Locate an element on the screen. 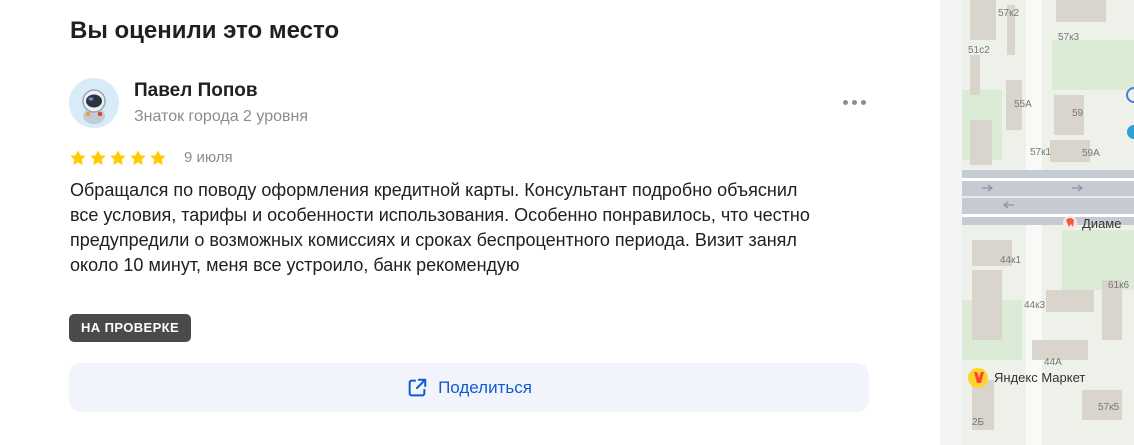 The width and height of the screenshot is (1134, 445). map-label: 51с2 is located at coordinates (979, 50).